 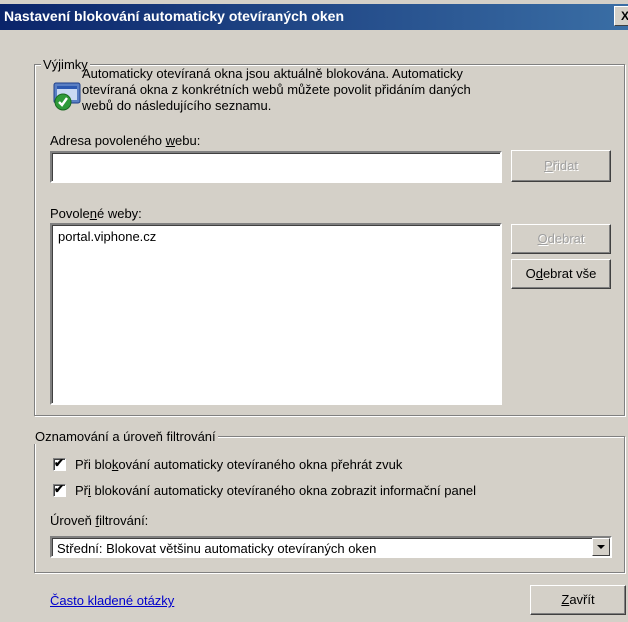 What do you see at coordinates (276, 167) in the screenshot?
I see `address-input` at bounding box center [276, 167].